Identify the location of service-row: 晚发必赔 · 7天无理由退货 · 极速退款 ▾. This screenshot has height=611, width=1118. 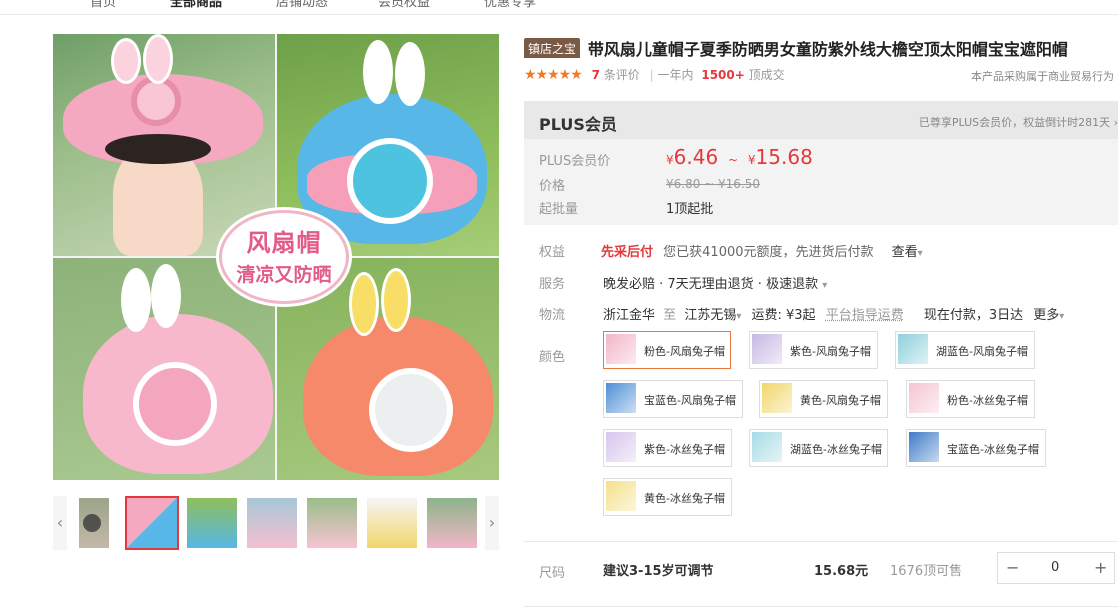
(715, 282).